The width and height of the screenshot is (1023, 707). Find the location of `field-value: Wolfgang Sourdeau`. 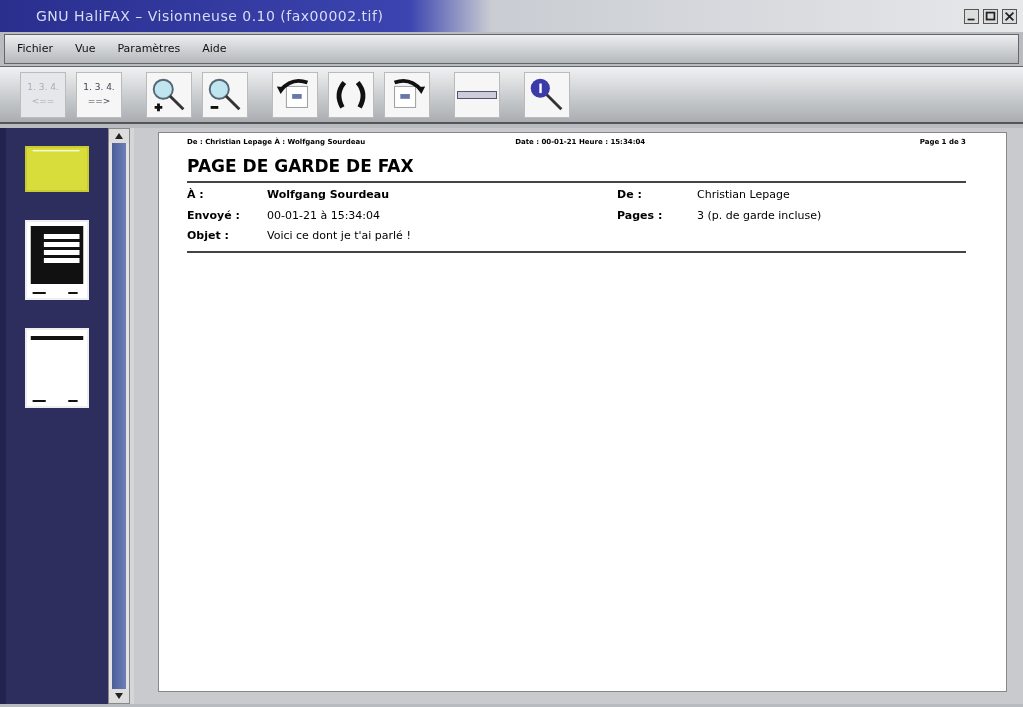

field-value: Wolfgang Sourdeau is located at coordinates (328, 195).